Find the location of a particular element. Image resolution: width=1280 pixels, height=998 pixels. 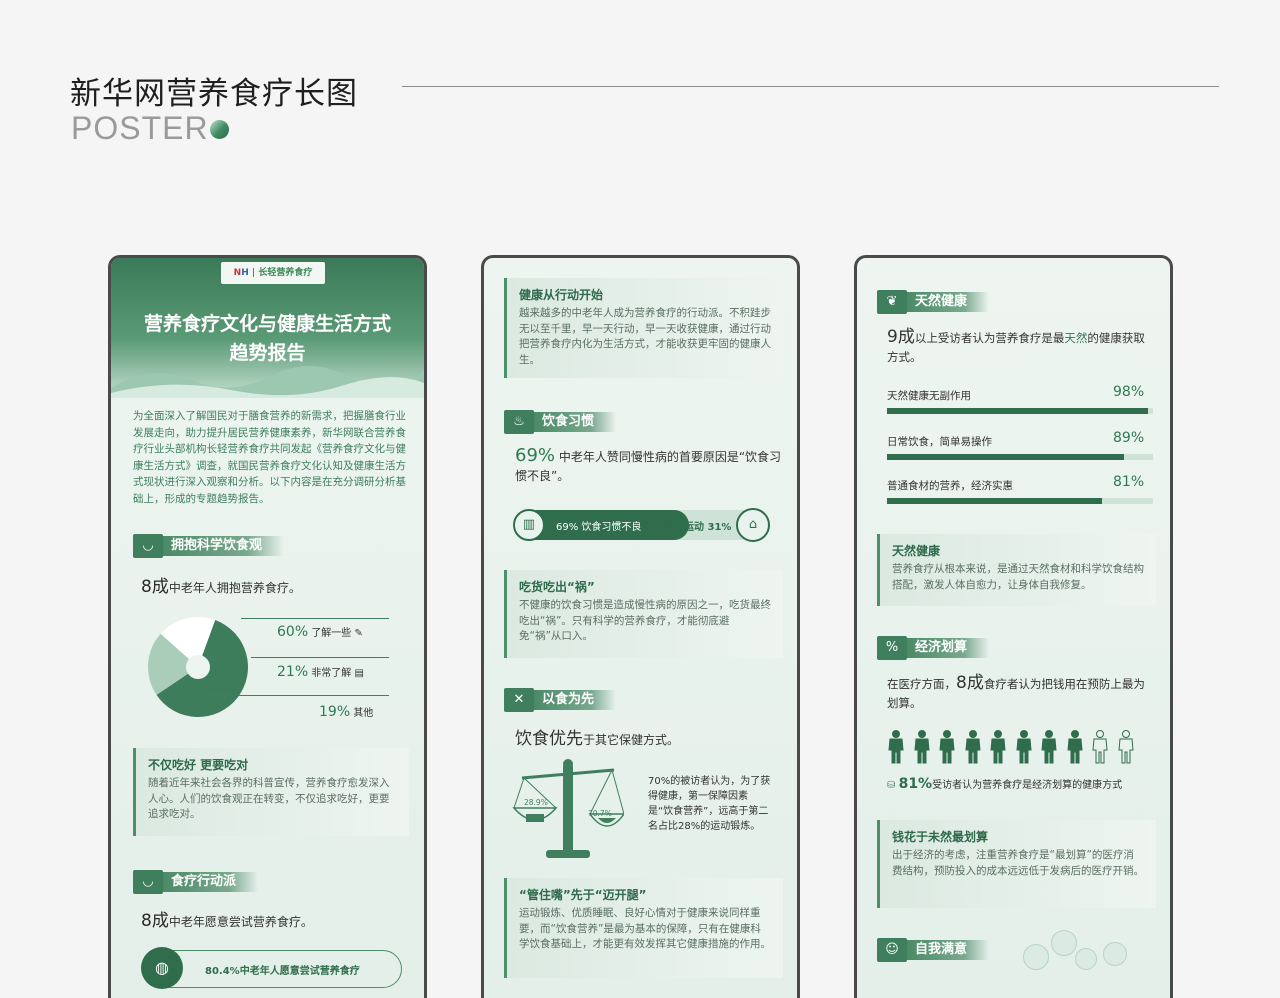

awareness-pie-chart is located at coordinates (198, 667).